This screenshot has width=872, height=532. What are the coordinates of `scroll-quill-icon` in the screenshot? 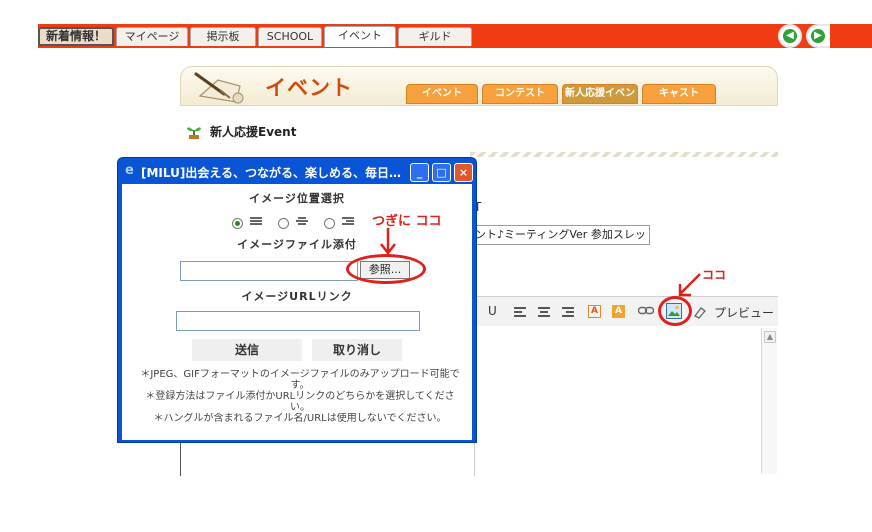 It's located at (219, 88).